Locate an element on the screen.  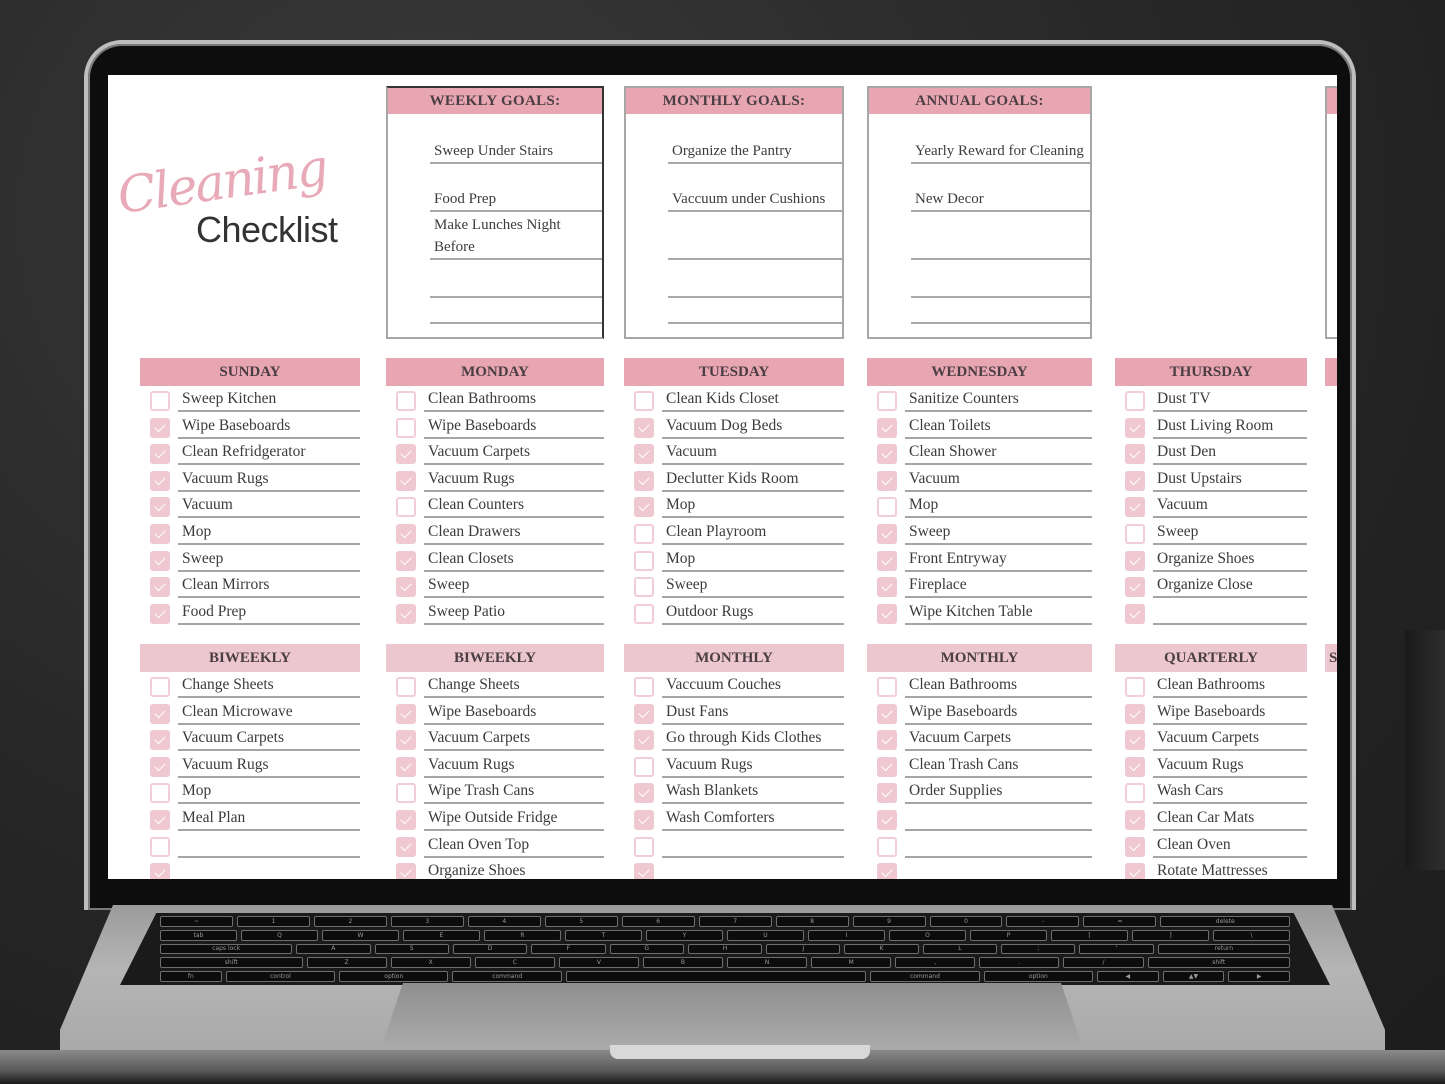
task-label: Vaccuum Couches is located at coordinates (753, 686).